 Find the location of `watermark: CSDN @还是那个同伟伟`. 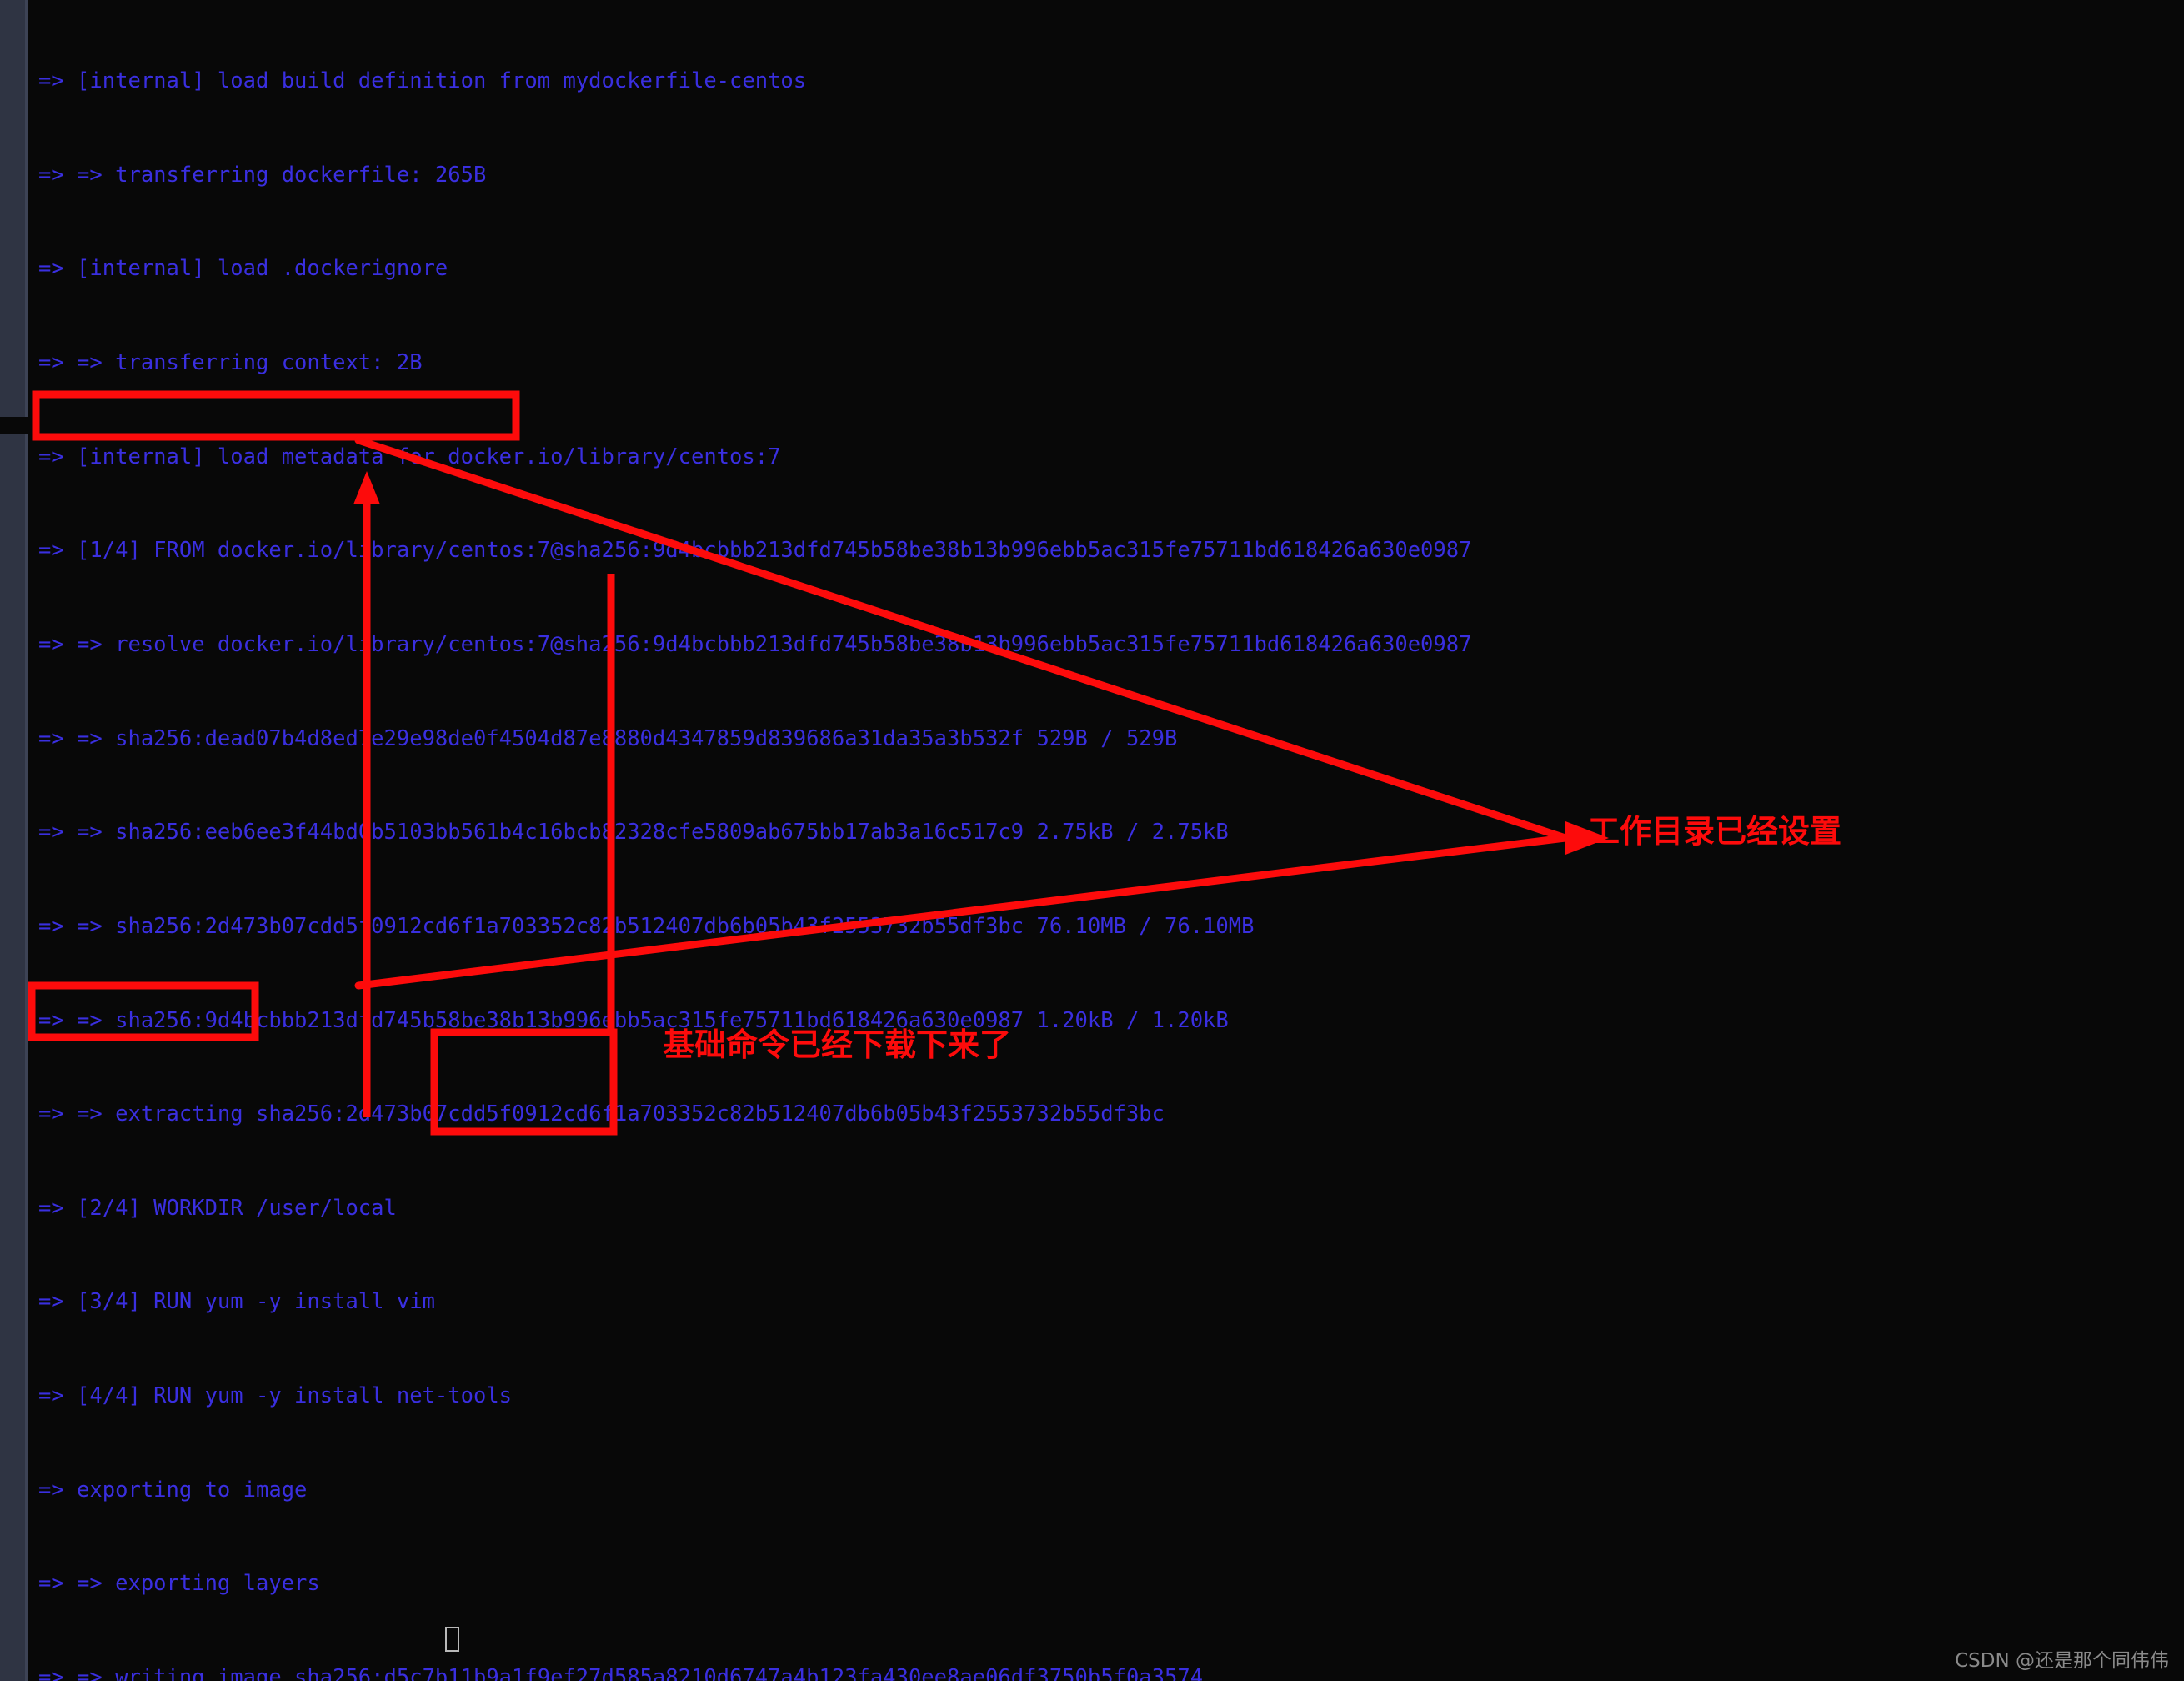

watermark: CSDN @还是那个同伟伟 is located at coordinates (2062, 1661).